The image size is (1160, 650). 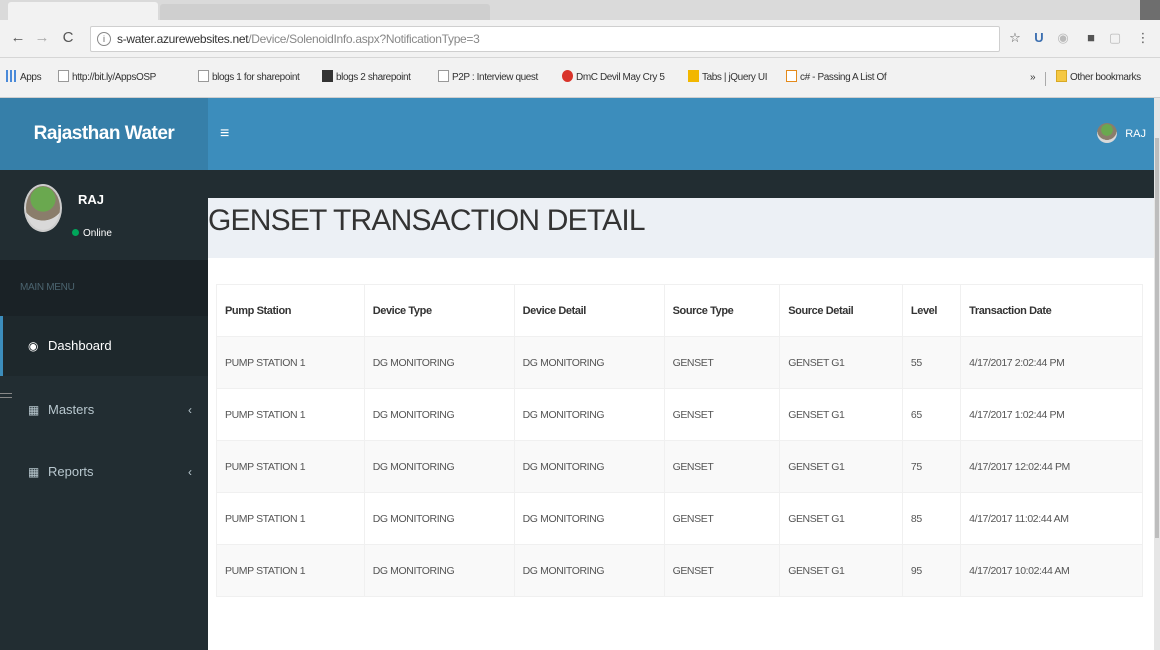 What do you see at coordinates (1063, 38) in the screenshot?
I see `extension-drop-icon: ◉` at bounding box center [1063, 38].